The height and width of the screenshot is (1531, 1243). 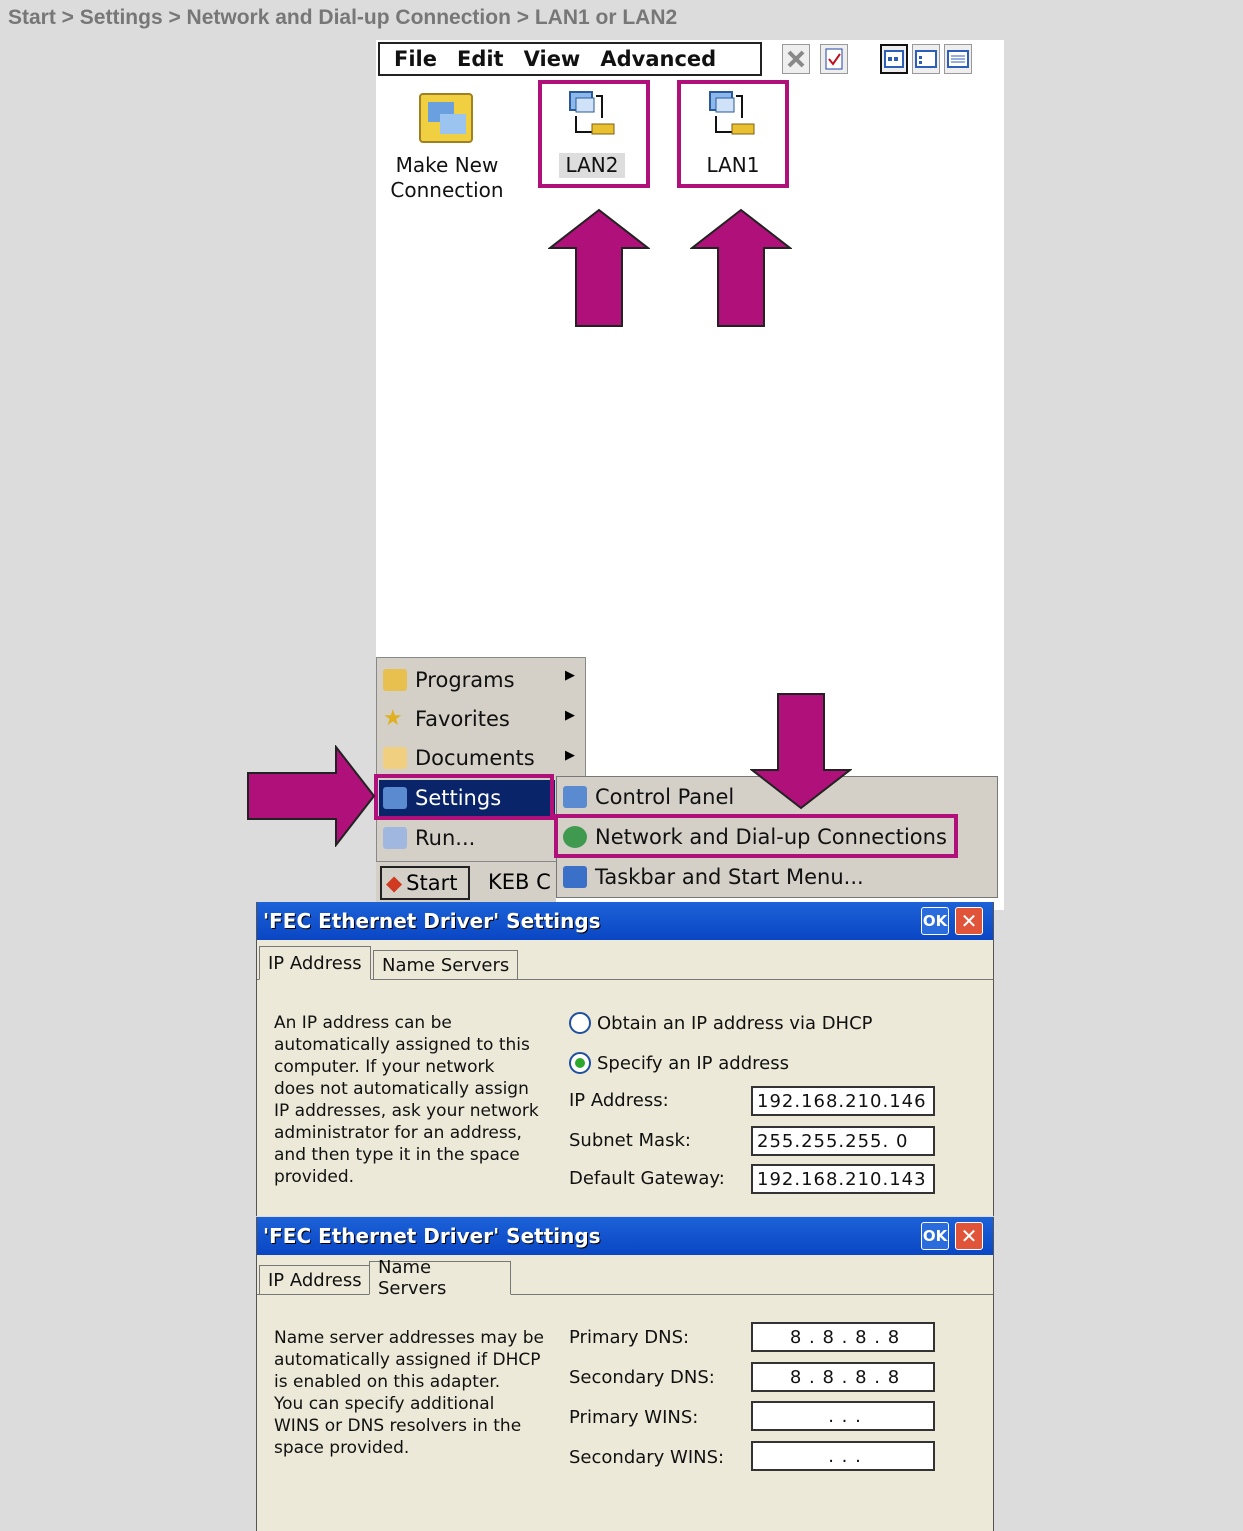 What do you see at coordinates (756, 836) in the screenshot?
I see `network-connections-highlight` at bounding box center [756, 836].